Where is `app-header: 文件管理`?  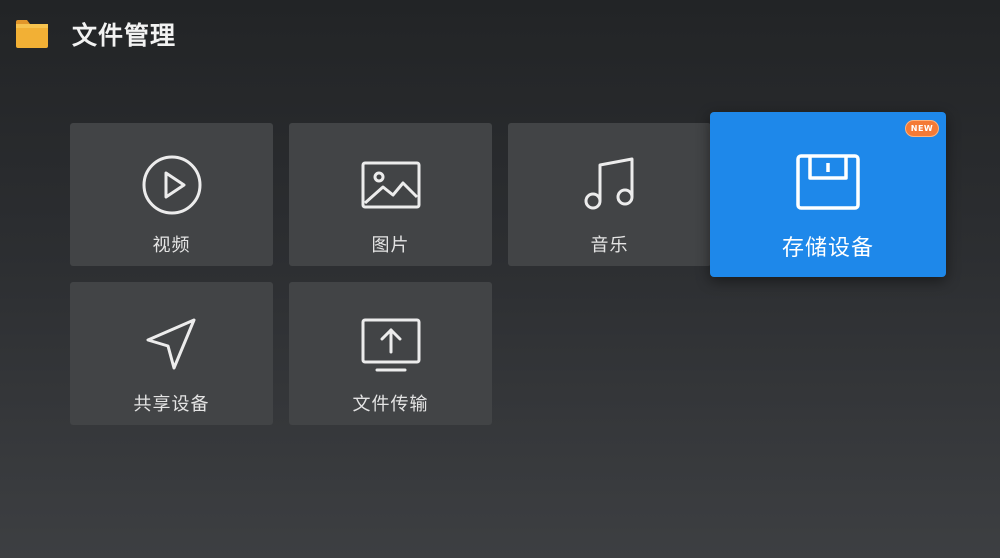 app-header: 文件管理 is located at coordinates (95, 34).